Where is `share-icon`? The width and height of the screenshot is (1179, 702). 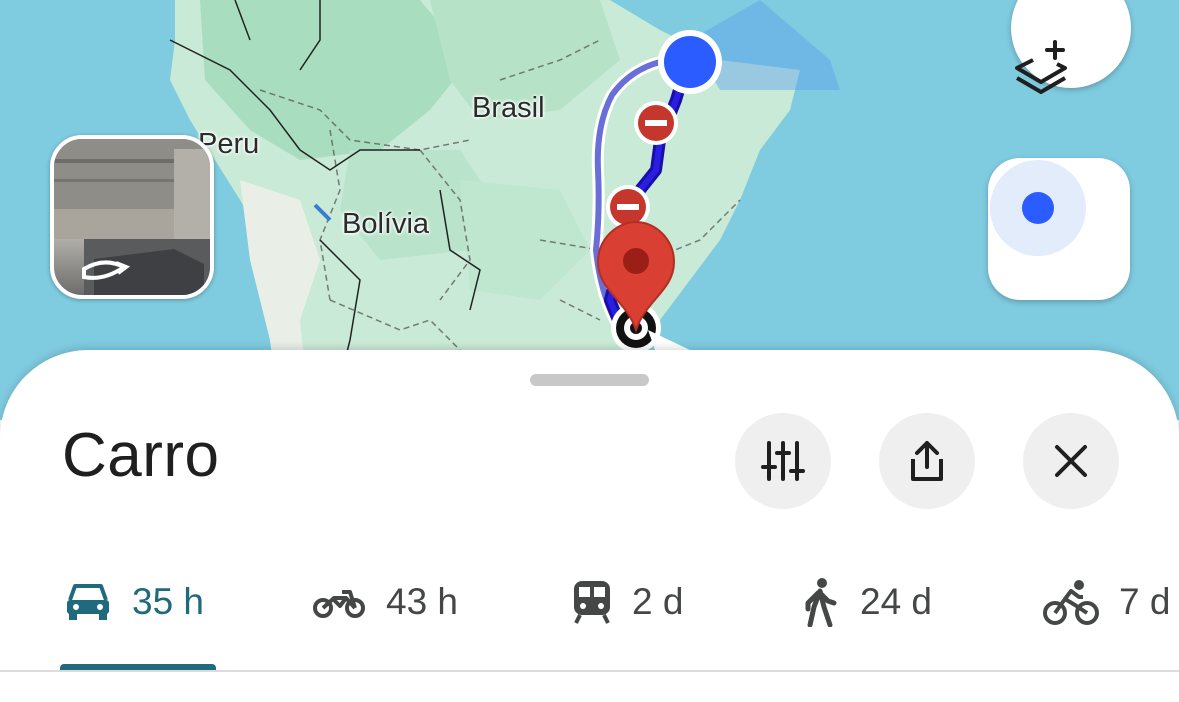
share-icon is located at coordinates (927, 461).